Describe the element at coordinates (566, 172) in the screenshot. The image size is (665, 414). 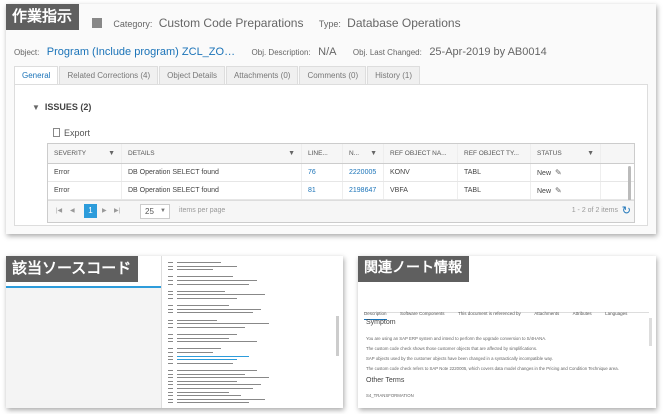
I see `status-cell: New ✎` at that location.